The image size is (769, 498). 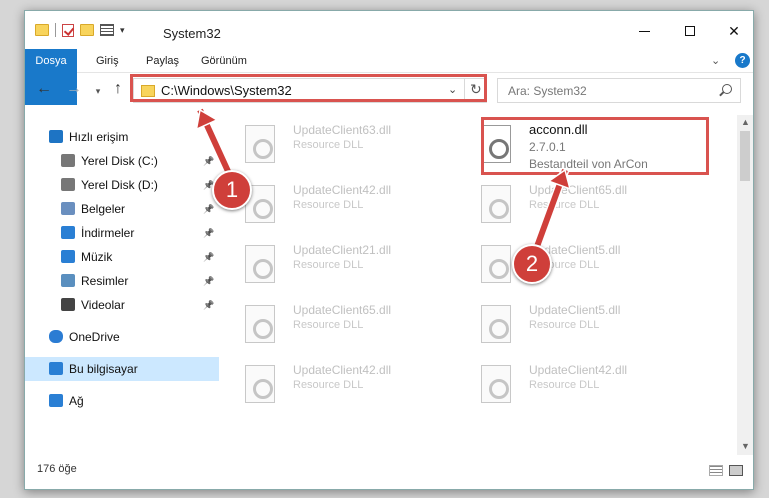 I want to click on annotation-arrows, so click(x=383, y=181).